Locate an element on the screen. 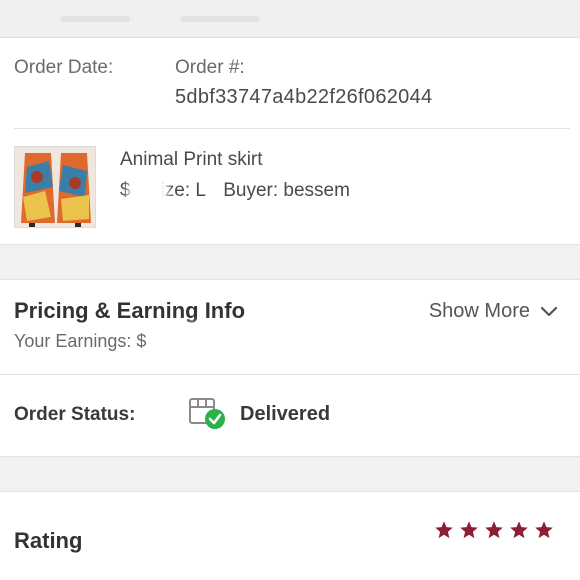 This screenshot has height=580, width=580. order-number-value: 5dbf33747a4b22f26f062044 is located at coordinates (304, 97).